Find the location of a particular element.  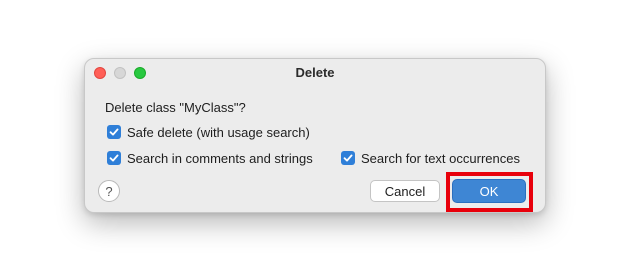

safe-delete-checkbox: Safe delete (with usage search) is located at coordinates (208, 132).